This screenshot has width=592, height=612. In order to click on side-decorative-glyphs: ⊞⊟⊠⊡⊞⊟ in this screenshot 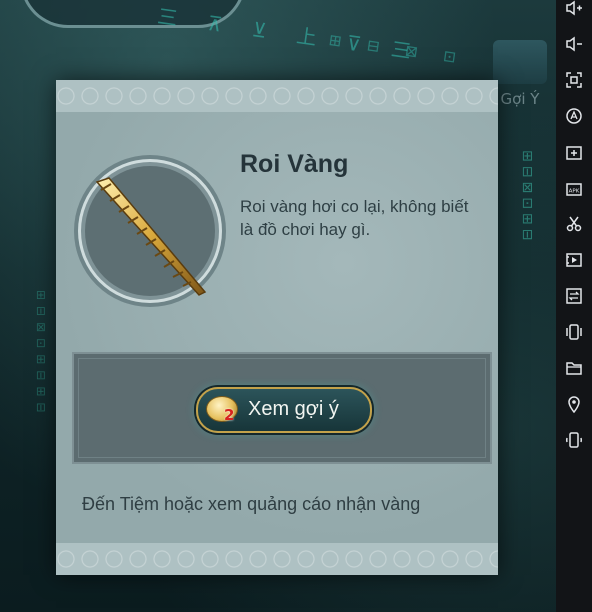, I will do `click(527, 197)`.